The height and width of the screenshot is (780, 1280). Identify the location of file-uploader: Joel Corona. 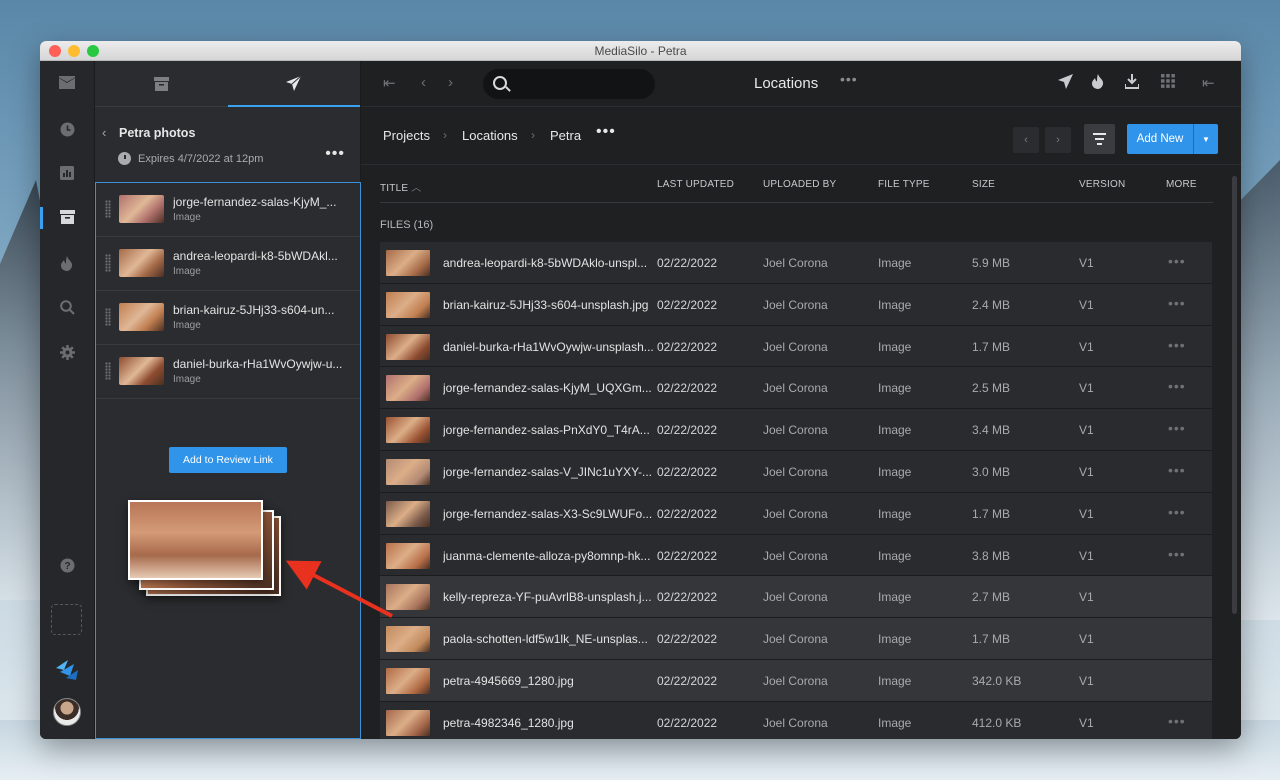
(795, 513).